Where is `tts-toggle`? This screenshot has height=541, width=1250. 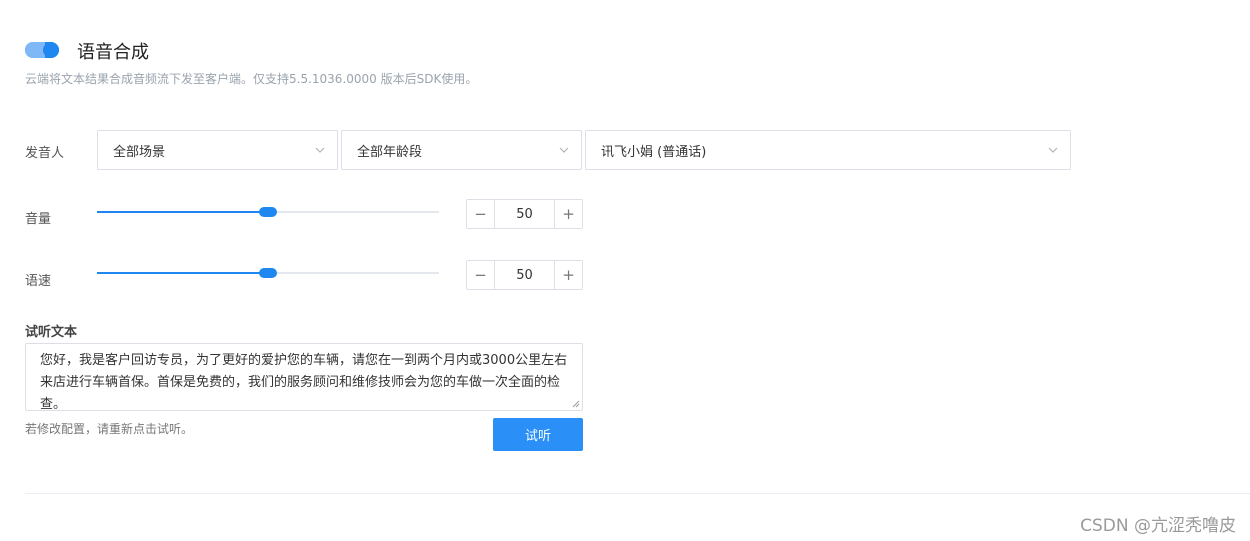
tts-toggle is located at coordinates (42, 50).